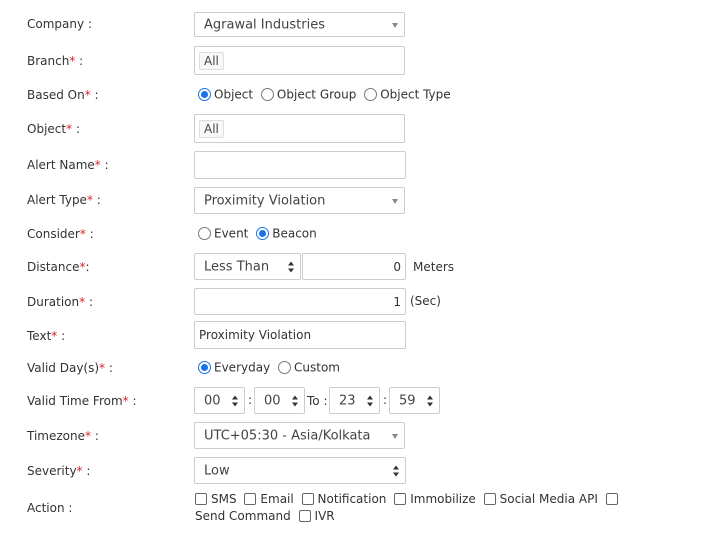 Image resolution: width=707 pixels, height=541 pixels. What do you see at coordinates (434, 267) in the screenshot?
I see `distance-unit: Meters` at bounding box center [434, 267].